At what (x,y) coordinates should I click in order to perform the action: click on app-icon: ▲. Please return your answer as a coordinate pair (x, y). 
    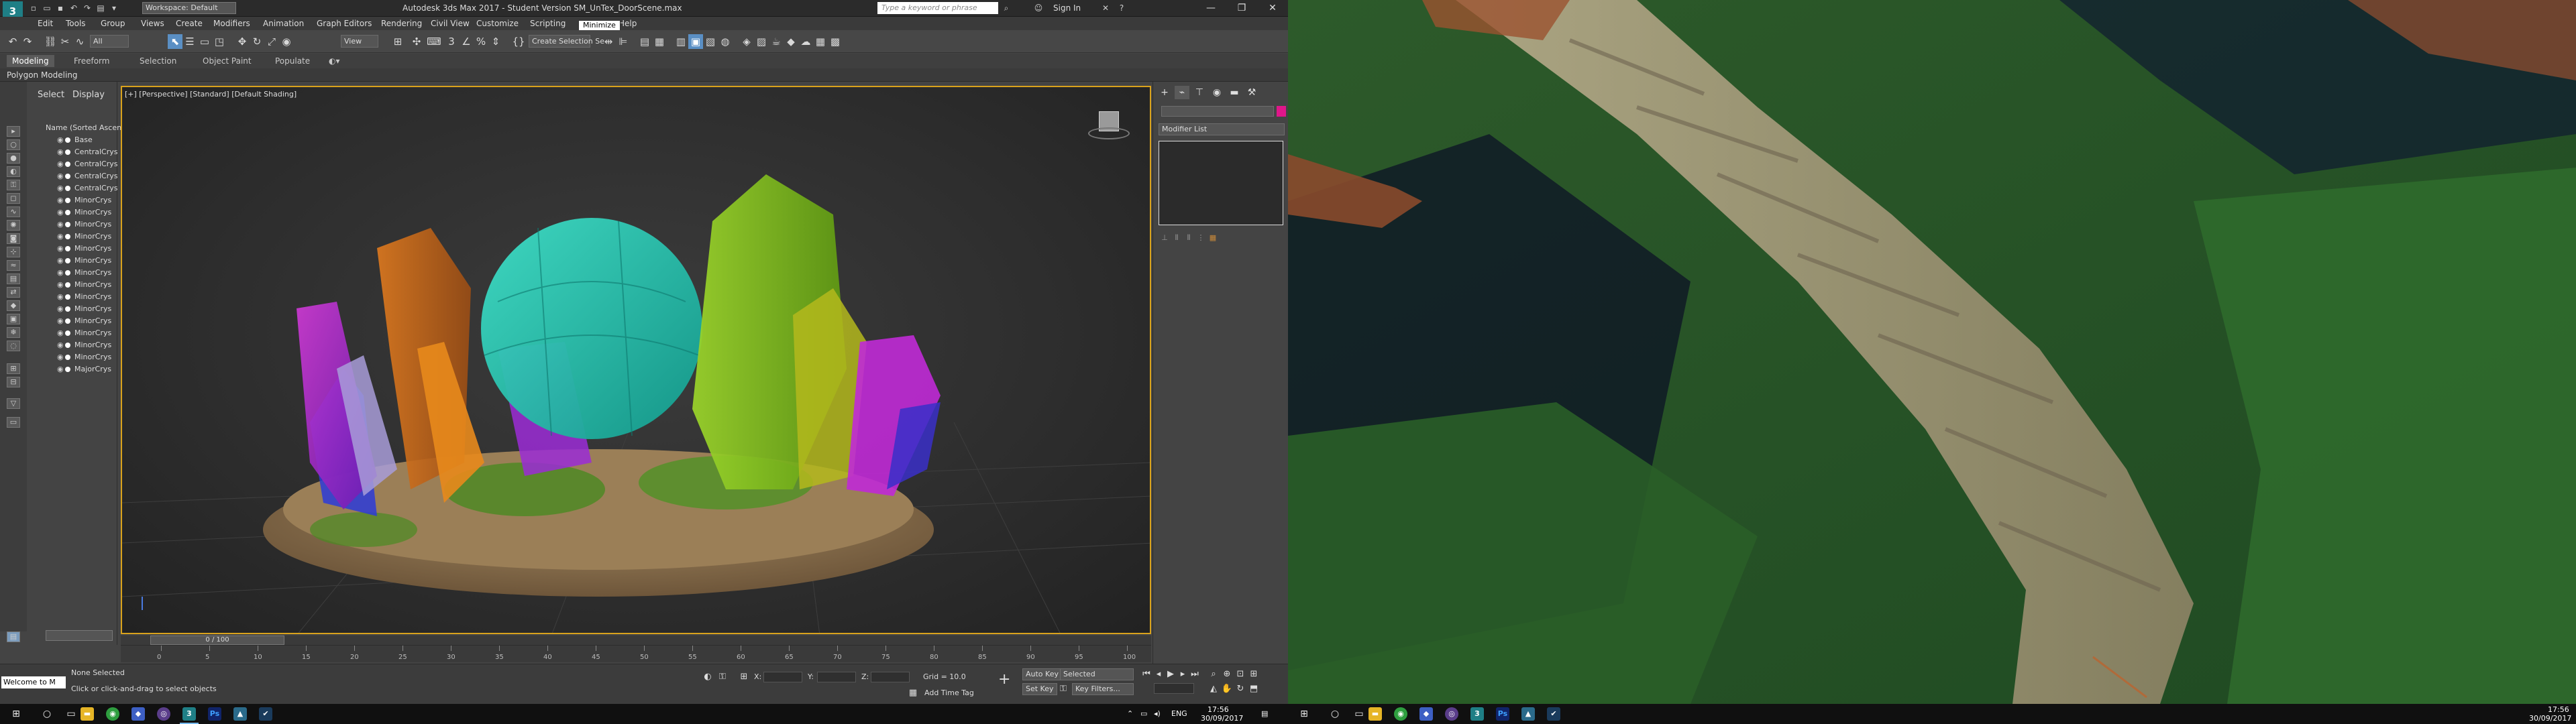
    Looking at the image, I should click on (1528, 714).